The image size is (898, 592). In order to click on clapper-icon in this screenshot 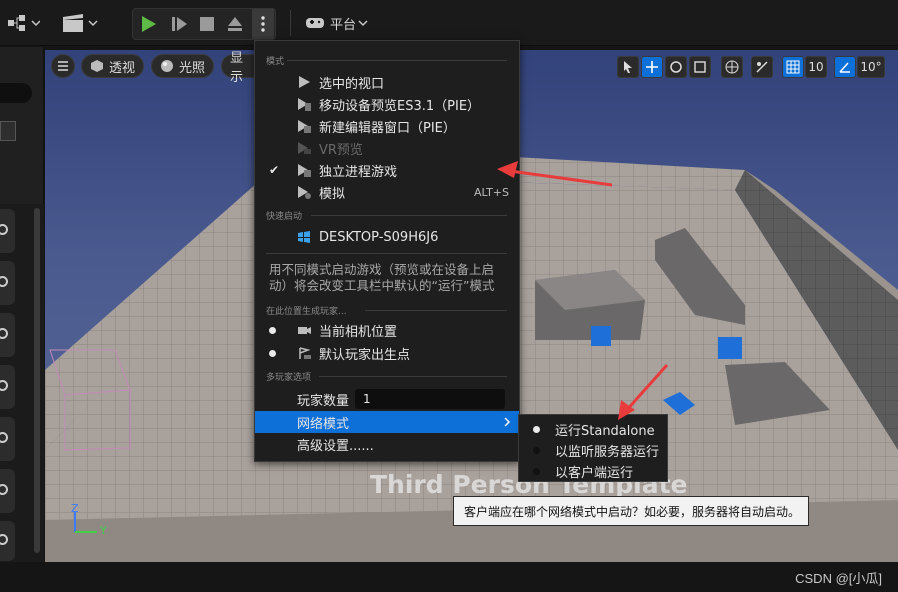, I will do `click(80, 23)`.